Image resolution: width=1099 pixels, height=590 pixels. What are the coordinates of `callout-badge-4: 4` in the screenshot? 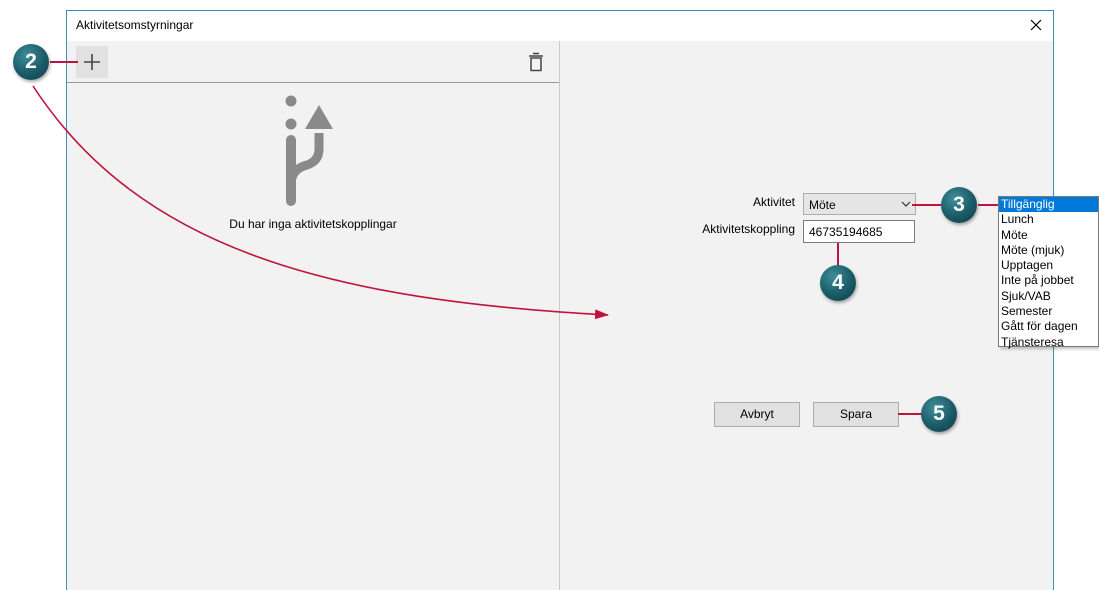 It's located at (838, 283).